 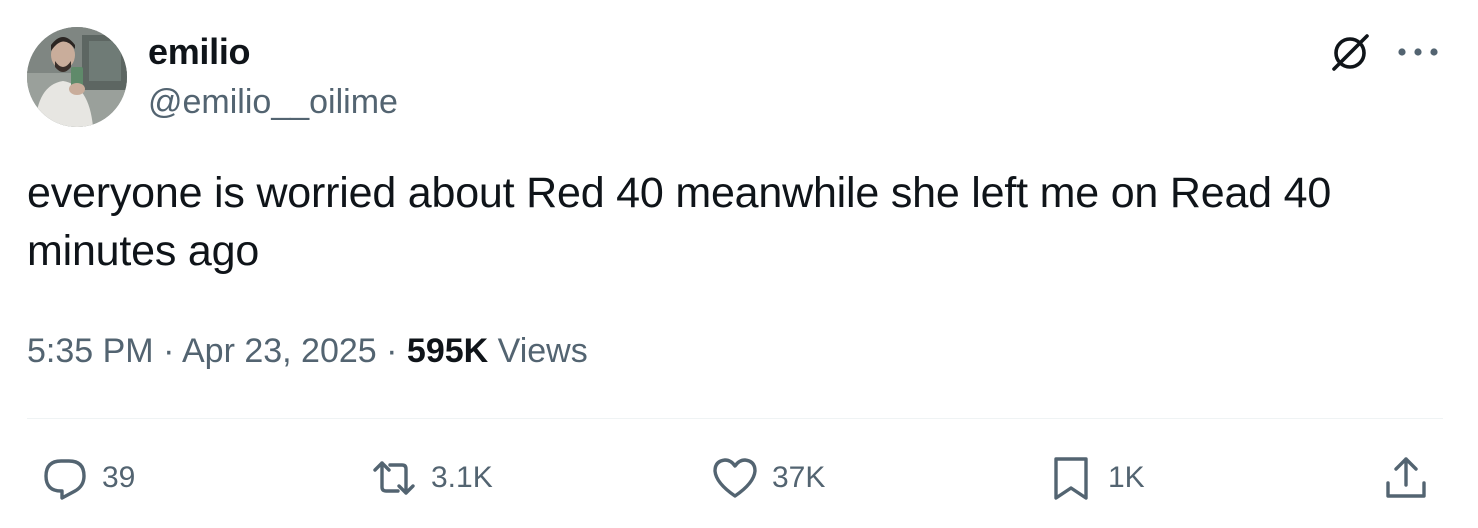 What do you see at coordinates (447, 351) in the screenshot?
I see `views-count: 595K` at bounding box center [447, 351].